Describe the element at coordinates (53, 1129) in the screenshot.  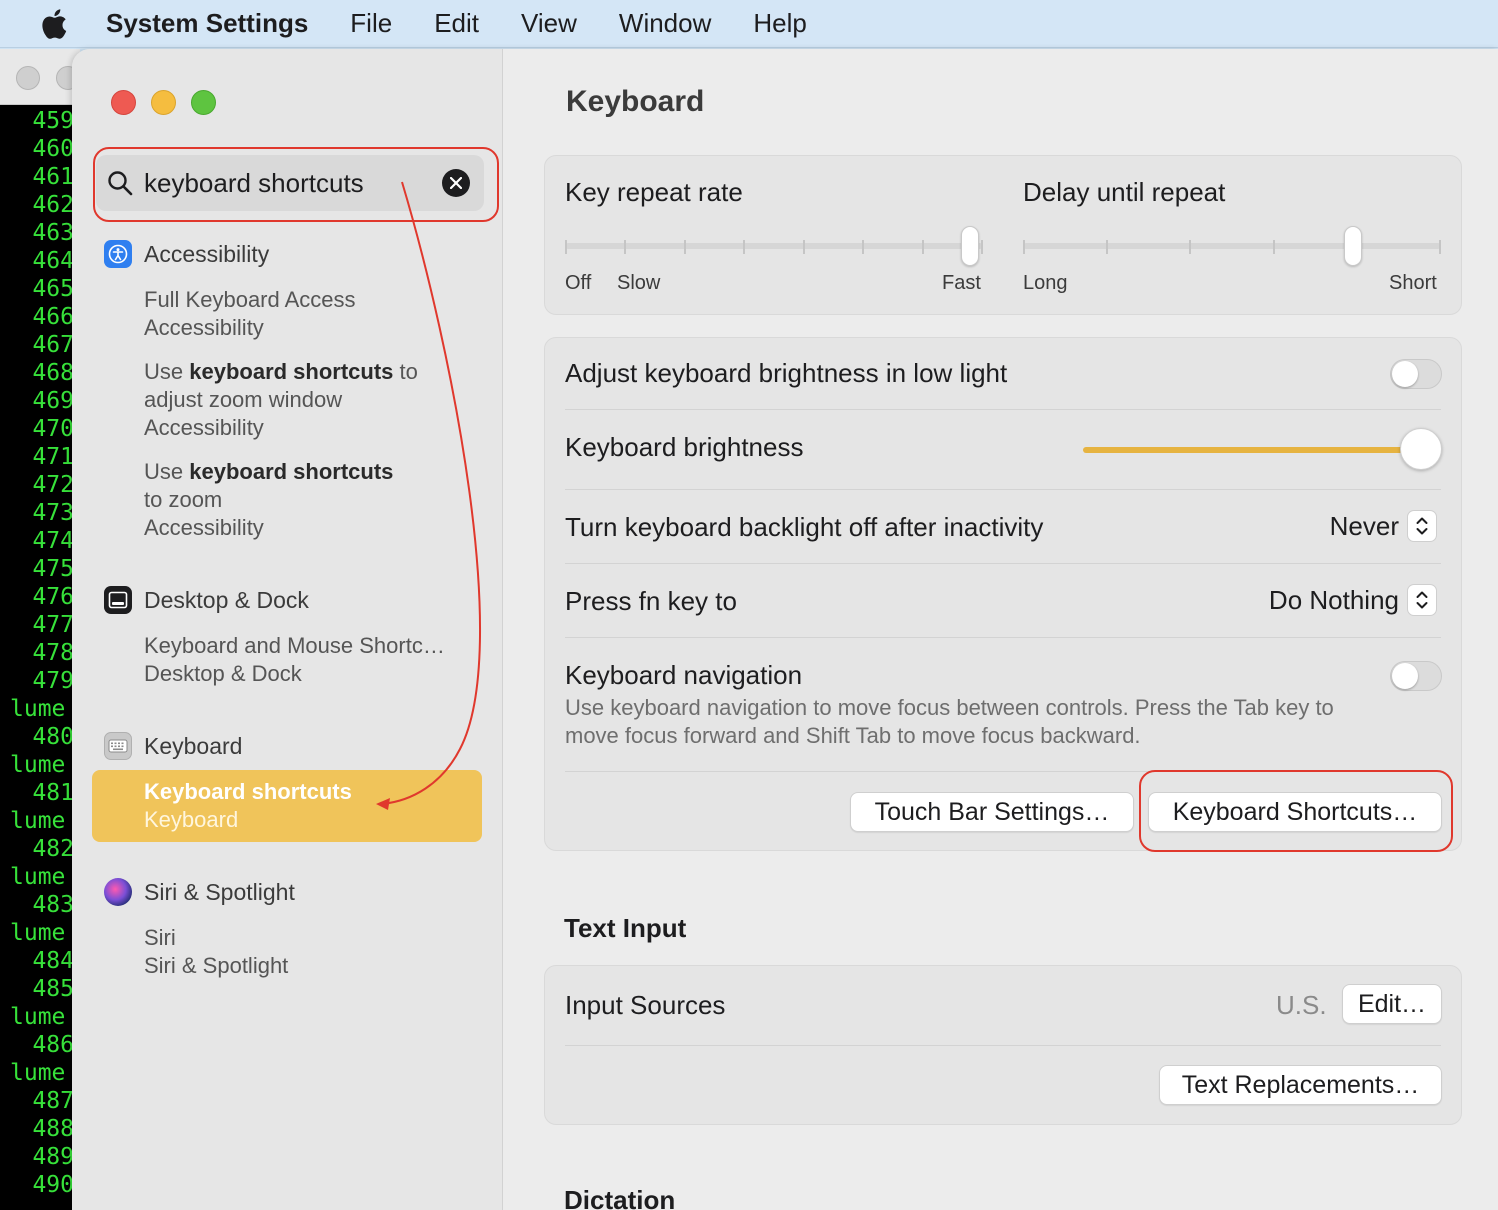
I see `terminal-line: 488` at that location.